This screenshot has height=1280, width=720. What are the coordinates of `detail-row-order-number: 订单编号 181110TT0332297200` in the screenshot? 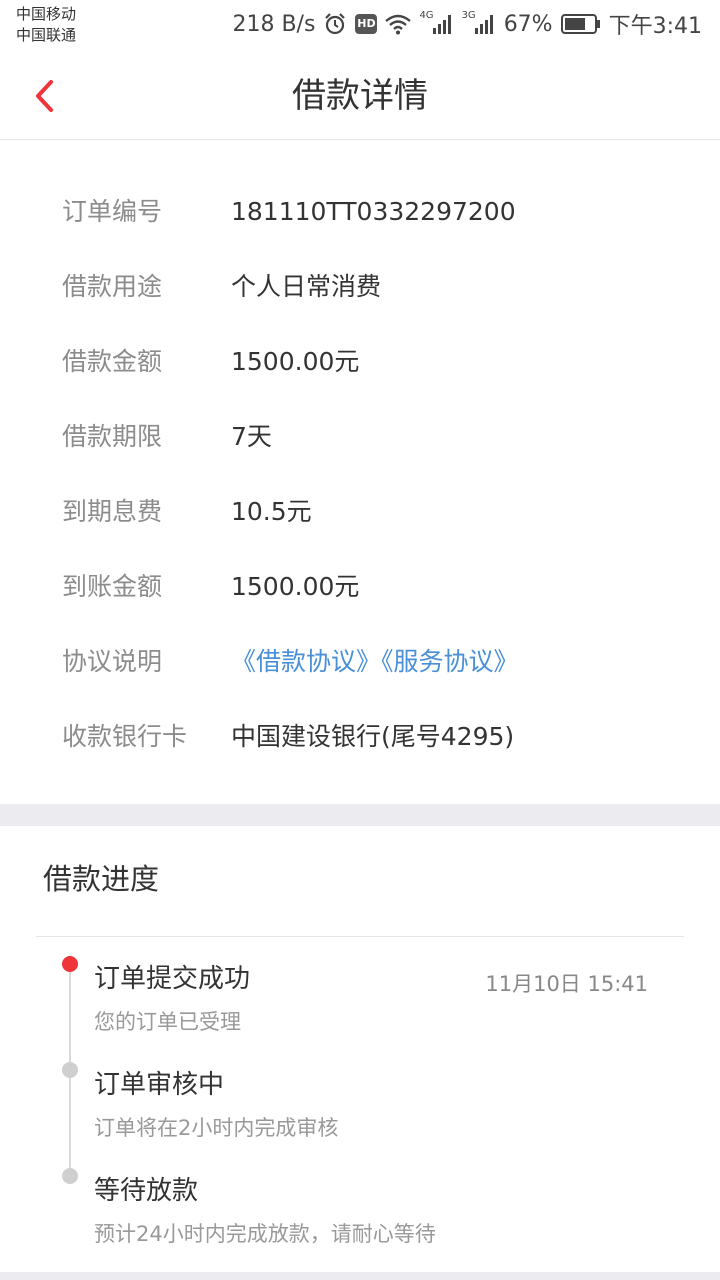 It's located at (360, 211).